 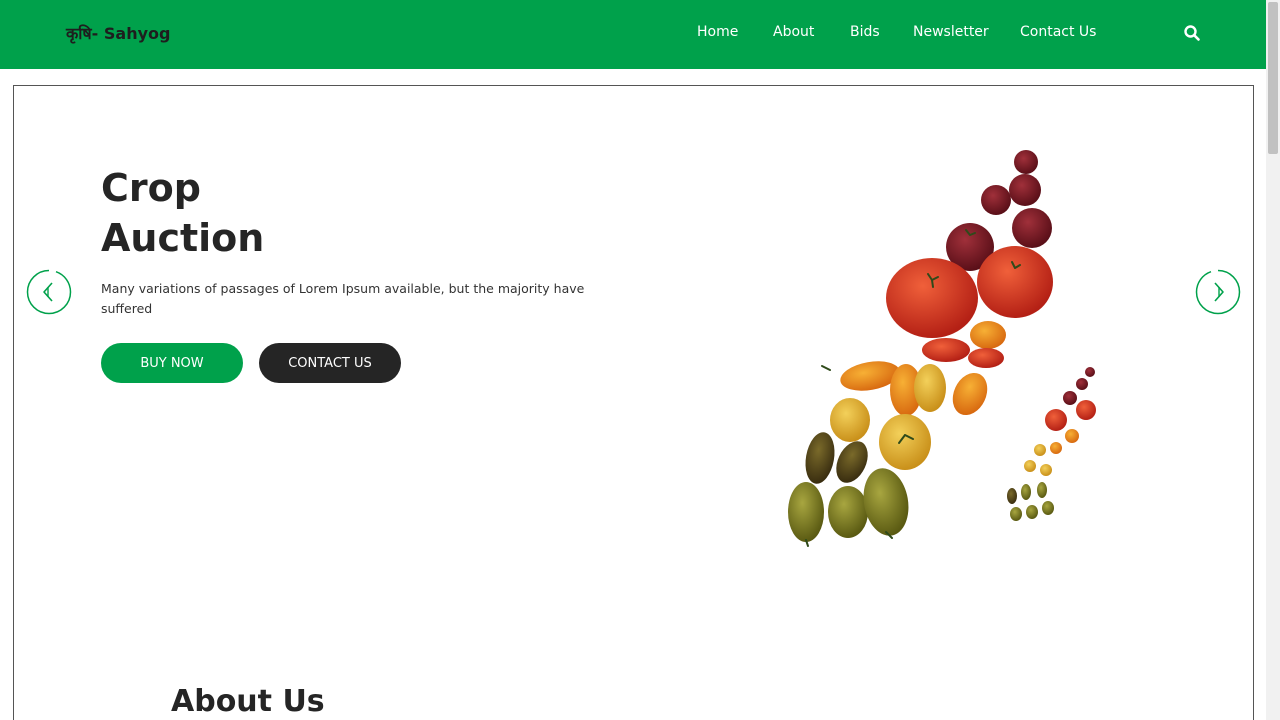 I want to click on chevron-left-icon, so click(x=49, y=292).